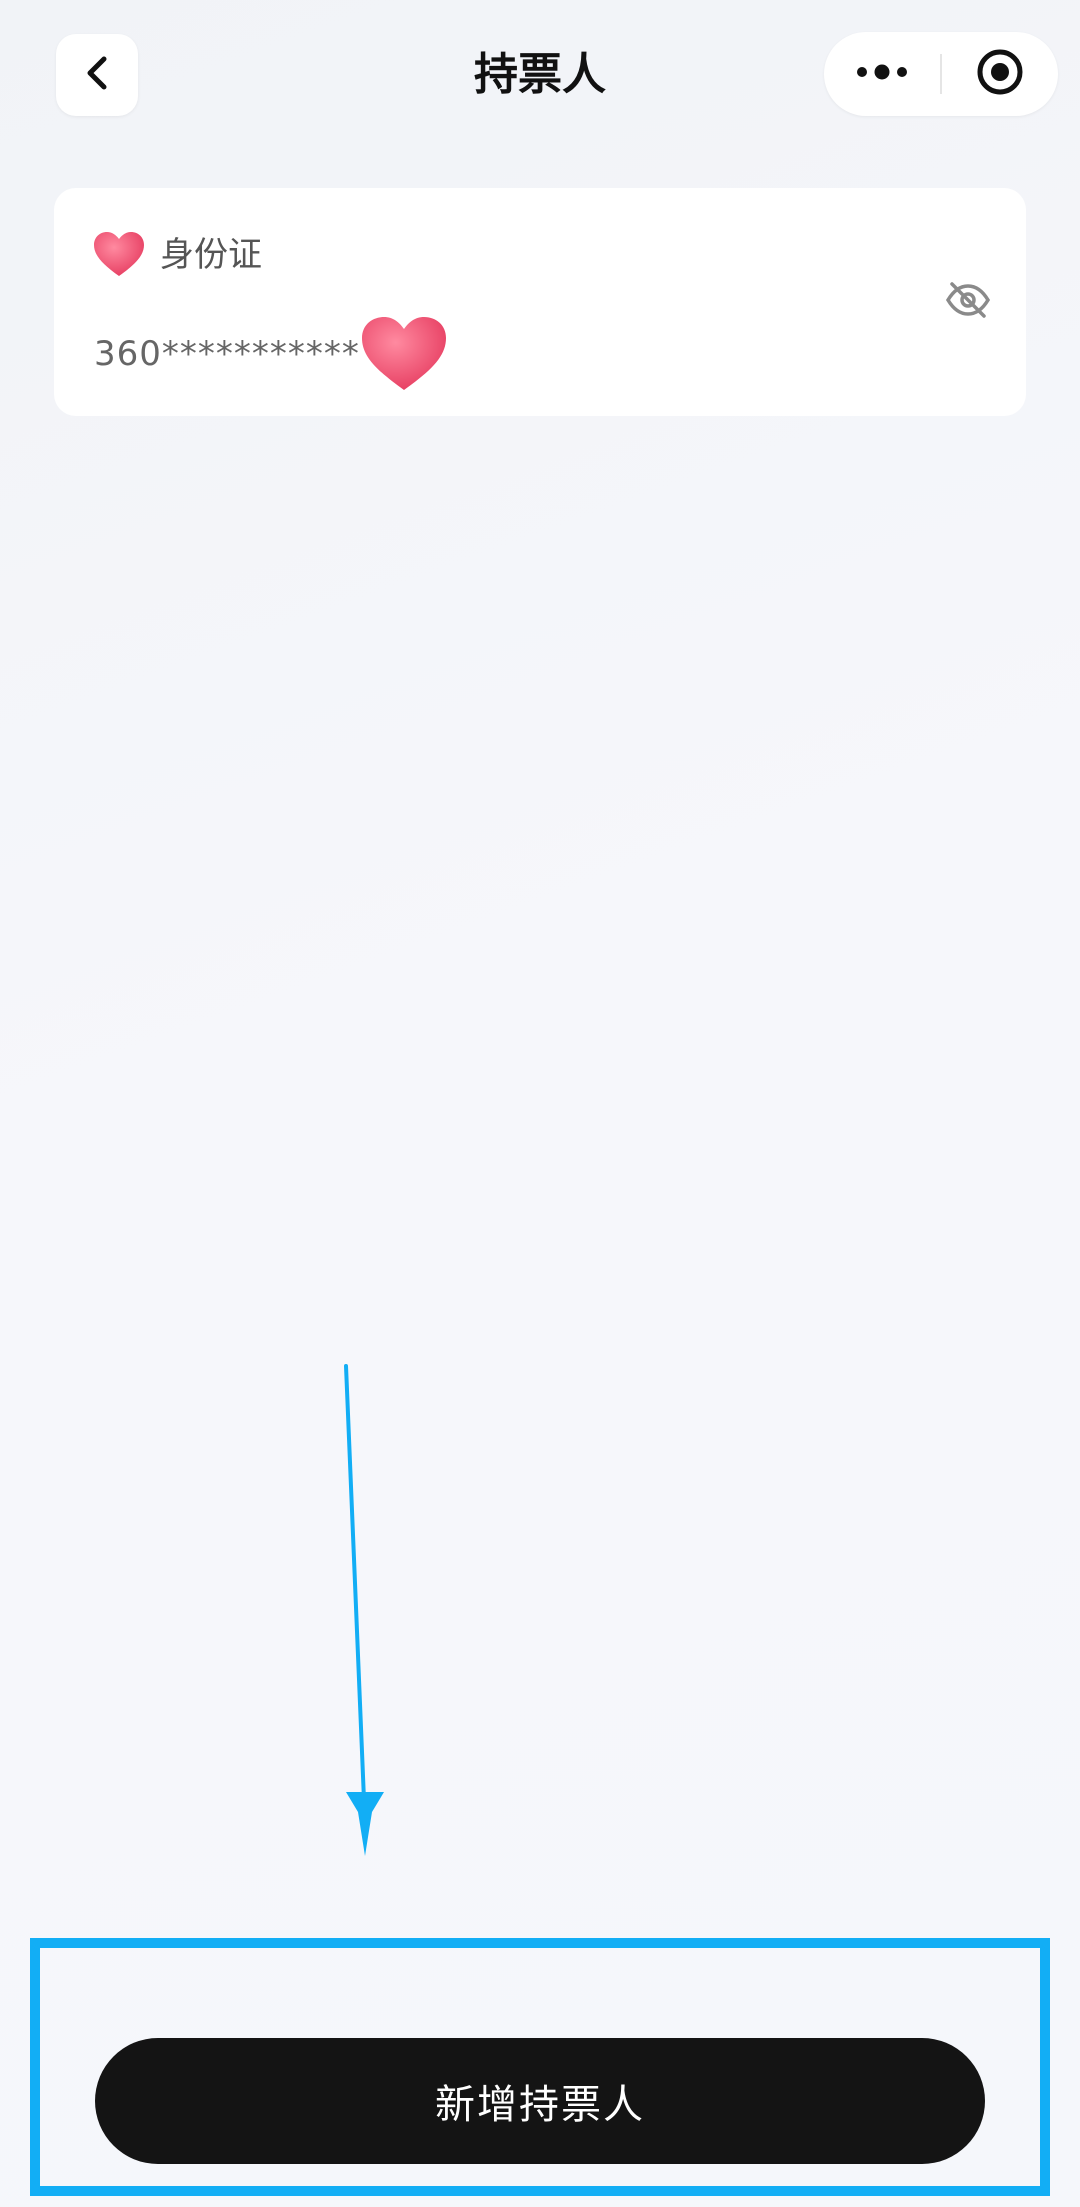 The image size is (1080, 2207). What do you see at coordinates (941, 74) in the screenshot?
I see `miniapp-capsule` at bounding box center [941, 74].